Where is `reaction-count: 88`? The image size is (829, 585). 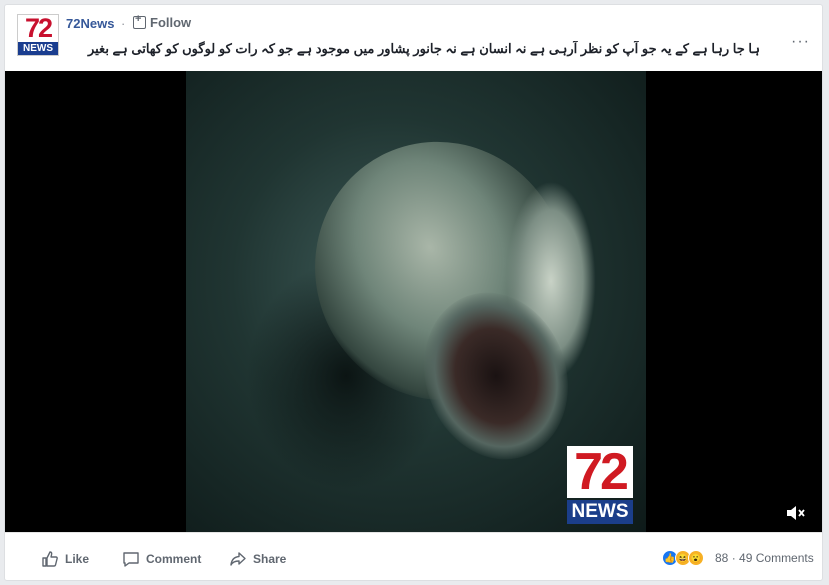
reaction-count: 88 is located at coordinates (722, 558).